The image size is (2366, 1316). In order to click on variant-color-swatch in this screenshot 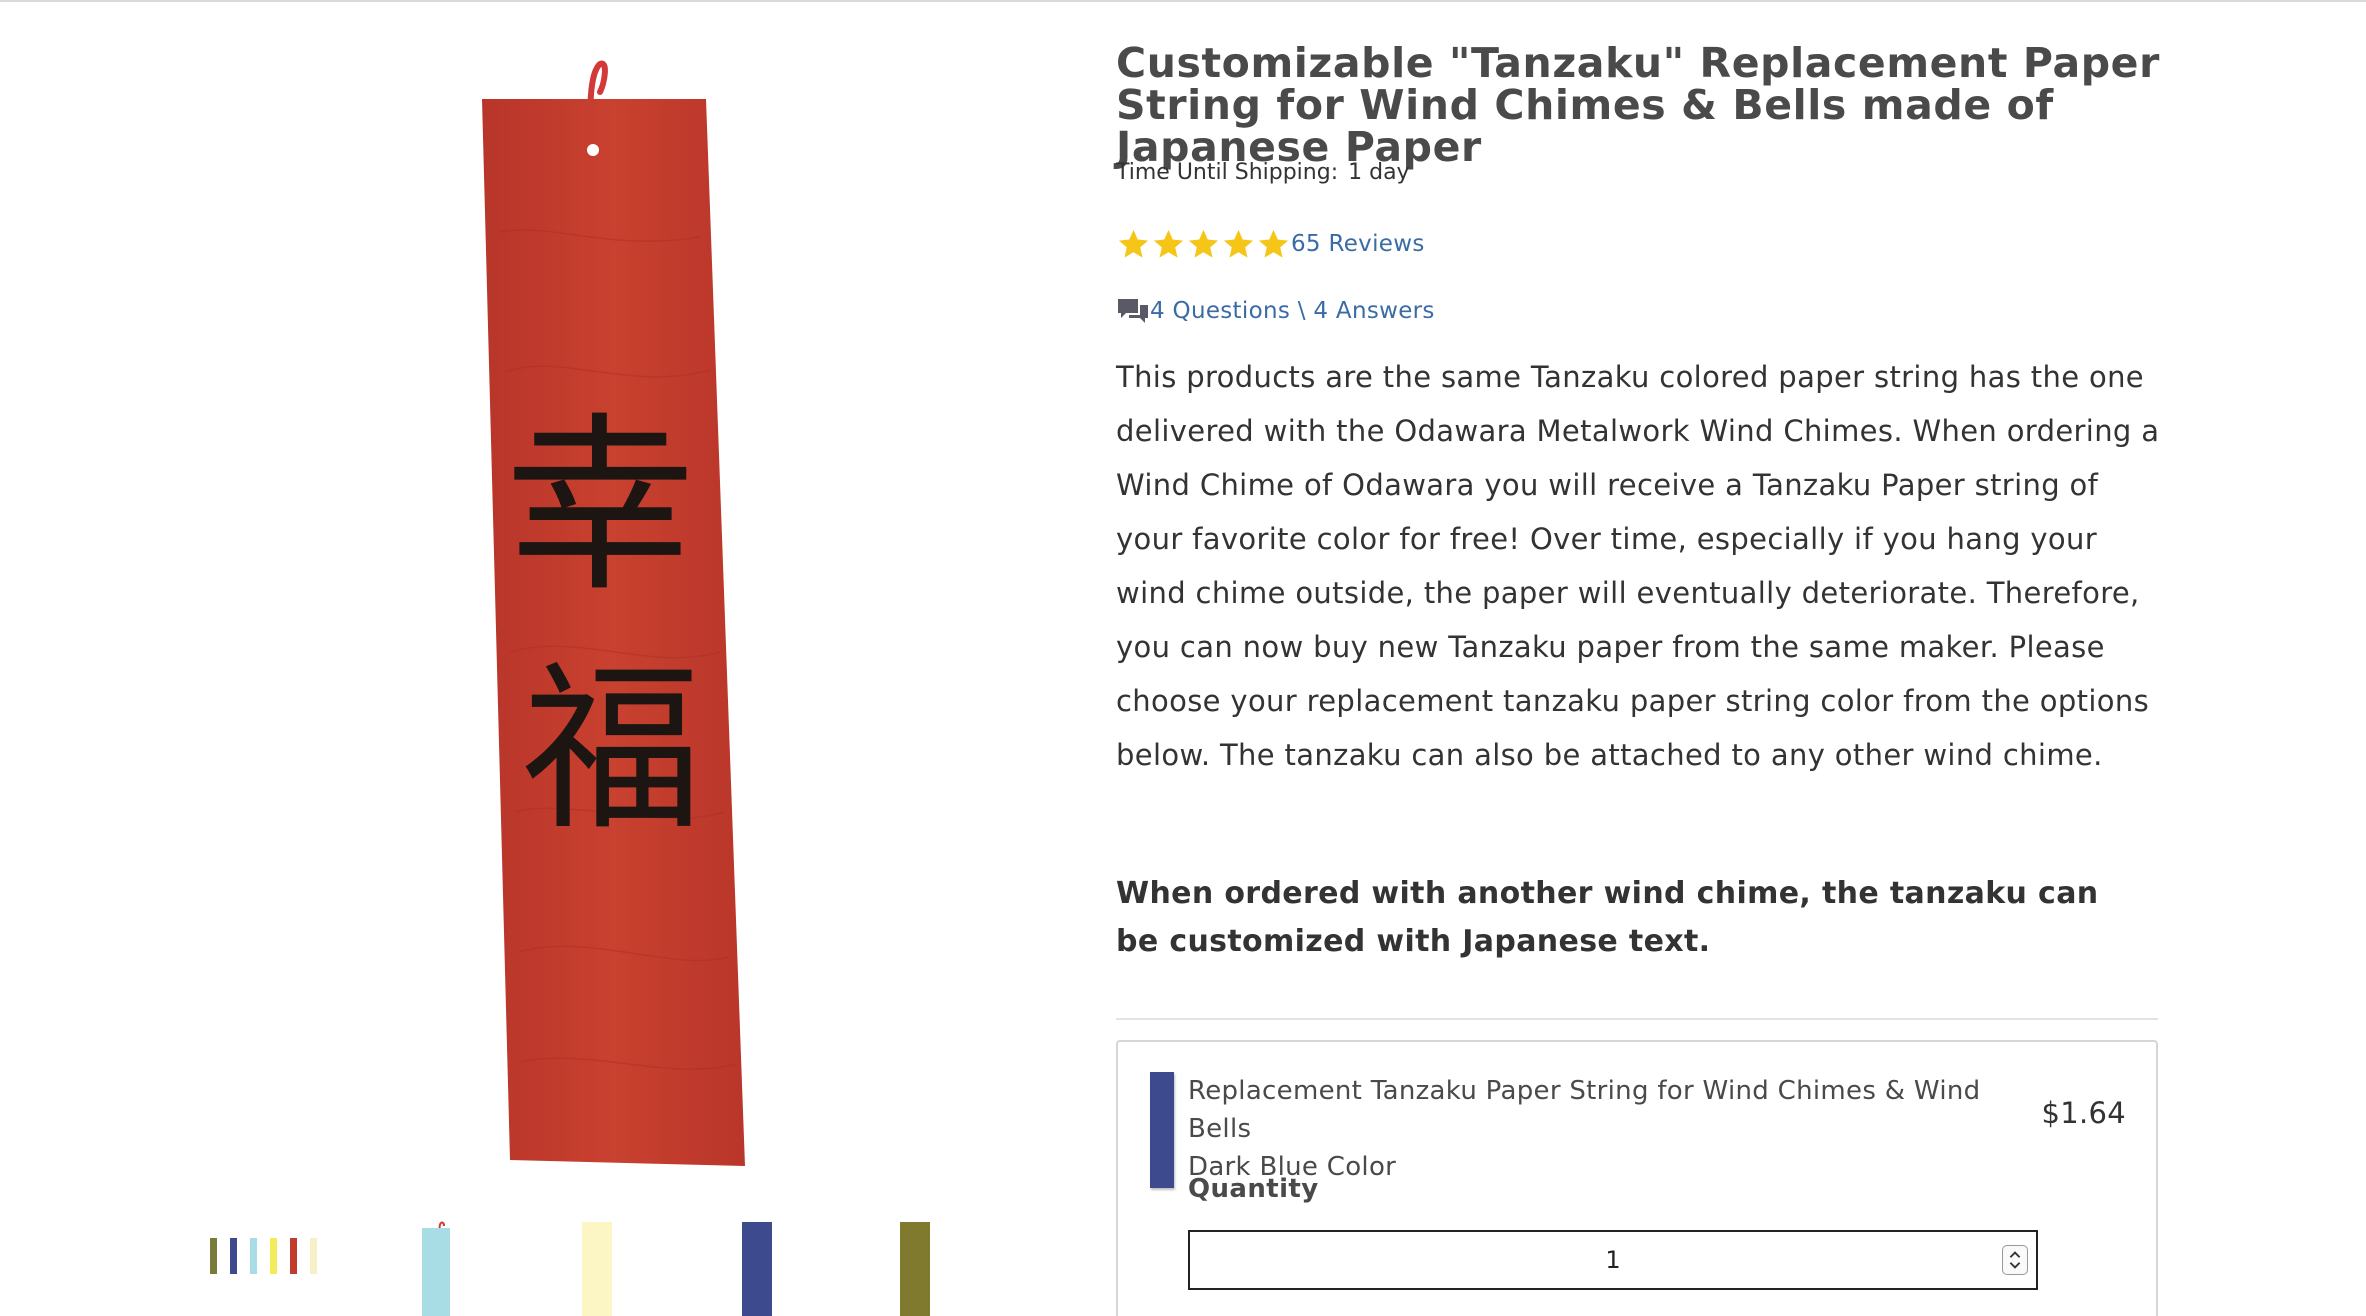, I will do `click(1162, 1130)`.